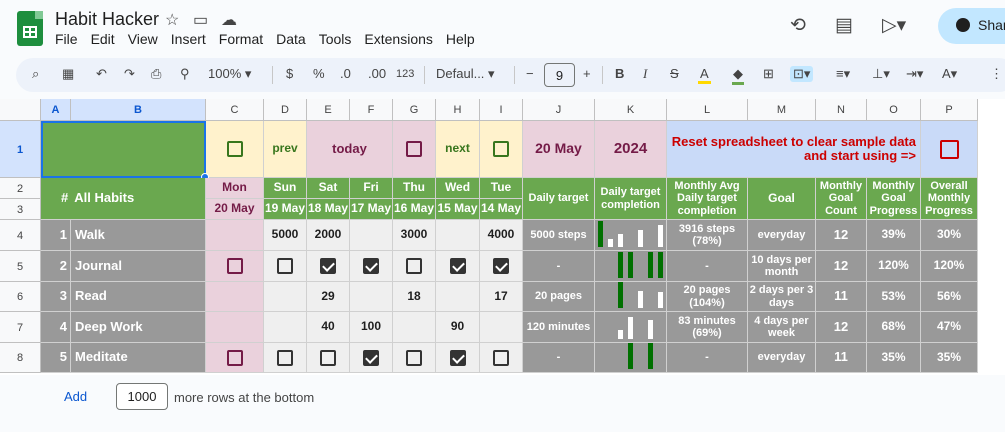 The width and height of the screenshot is (1005, 432). Describe the element at coordinates (559, 149) in the screenshot. I see `current-date: 20 May` at that location.